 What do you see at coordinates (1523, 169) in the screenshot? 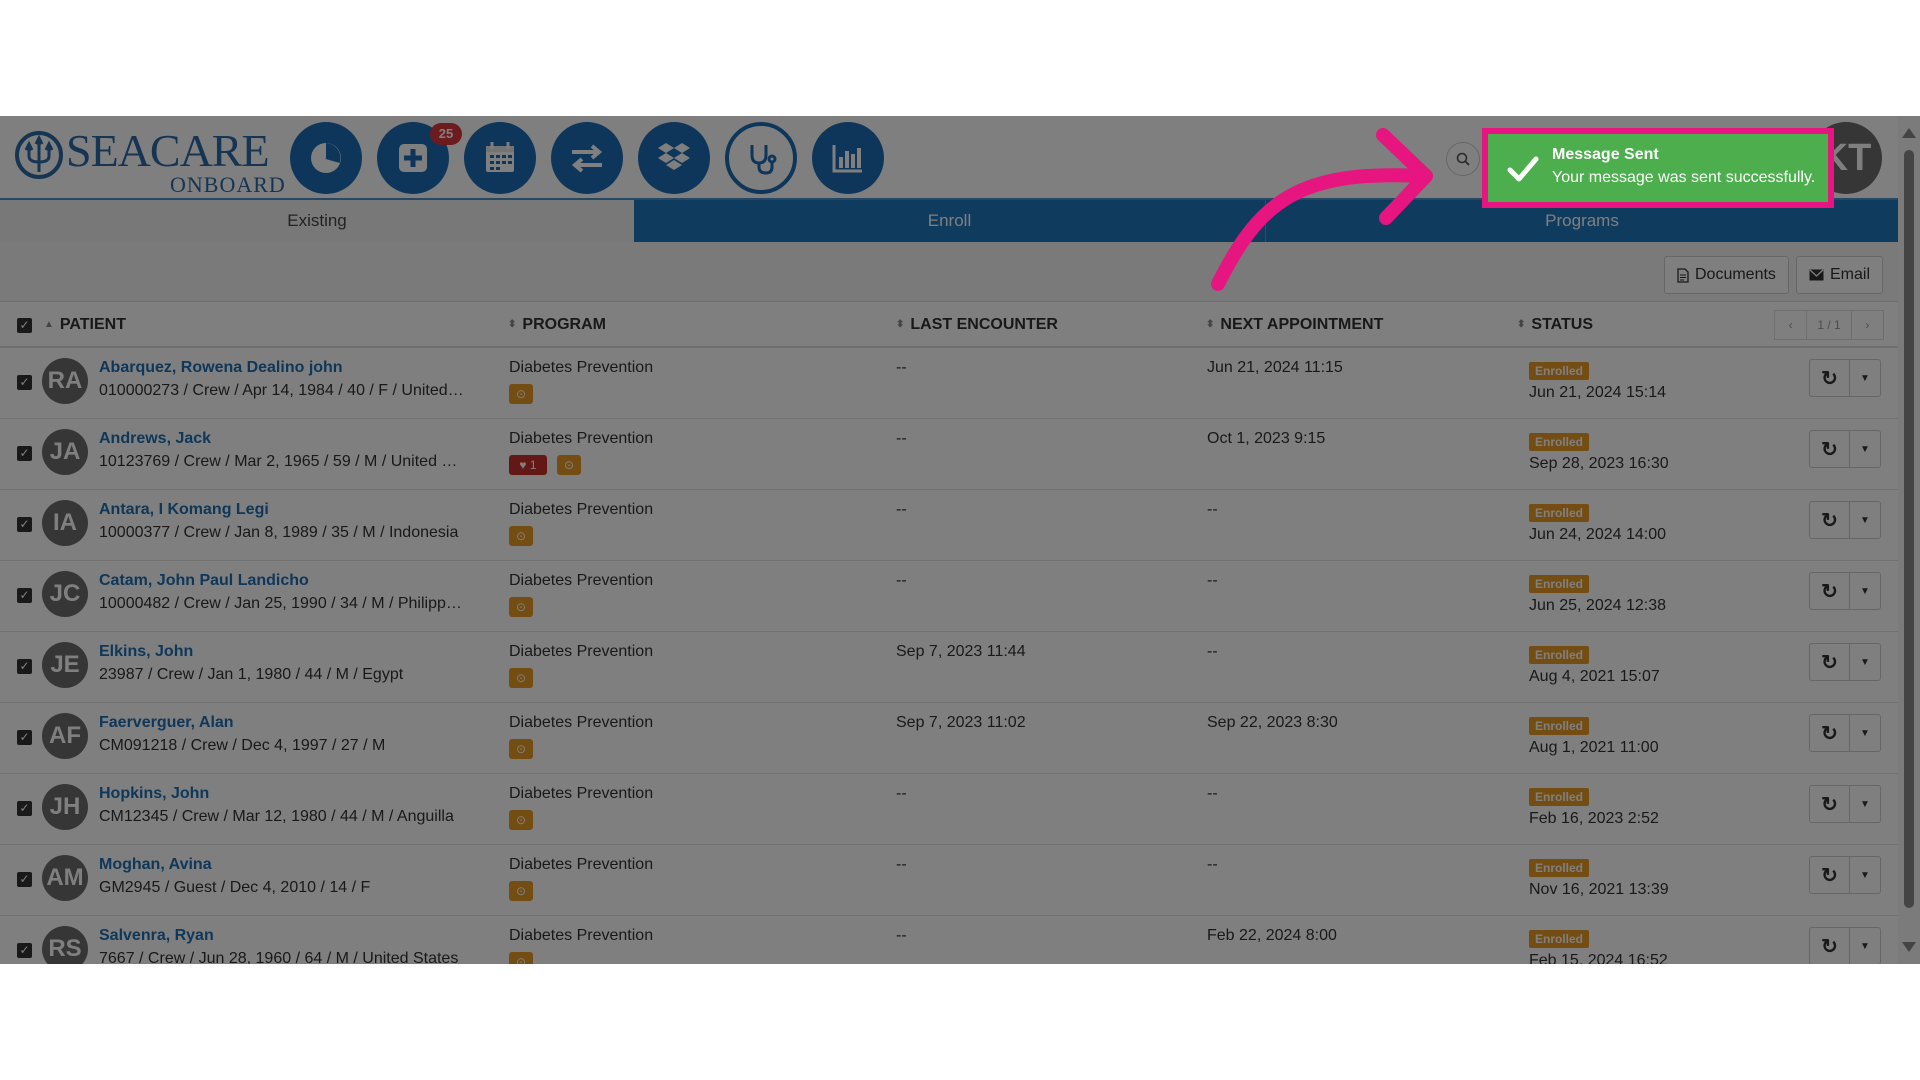
I see `checkmark-icon` at bounding box center [1523, 169].